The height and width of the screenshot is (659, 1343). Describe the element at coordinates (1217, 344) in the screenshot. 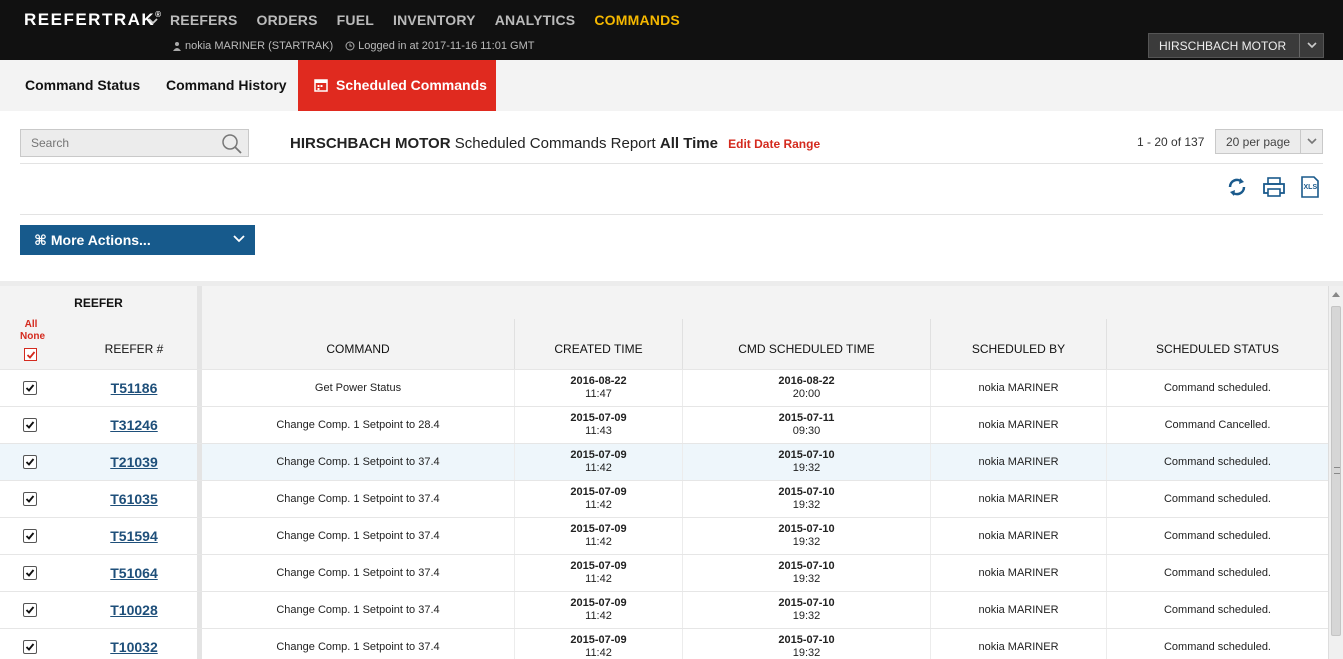

I see `column-header-scheduled-status: SCHEDULED STATUS` at that location.